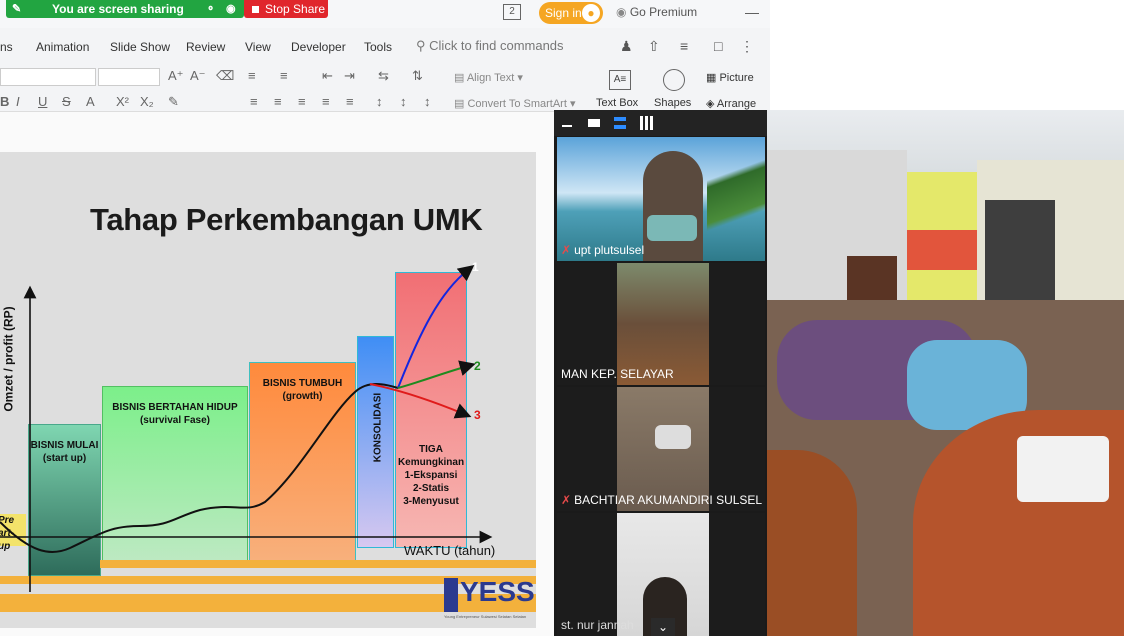  I want to click on increase-font-icon: A⁺, so click(176, 76).